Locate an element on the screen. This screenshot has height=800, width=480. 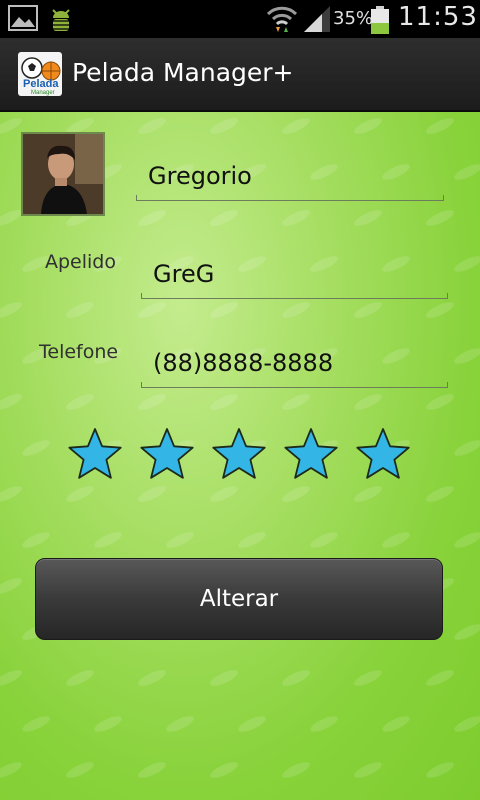
soccer-ball-icon: Pelada Manager is located at coordinates (41, 76).